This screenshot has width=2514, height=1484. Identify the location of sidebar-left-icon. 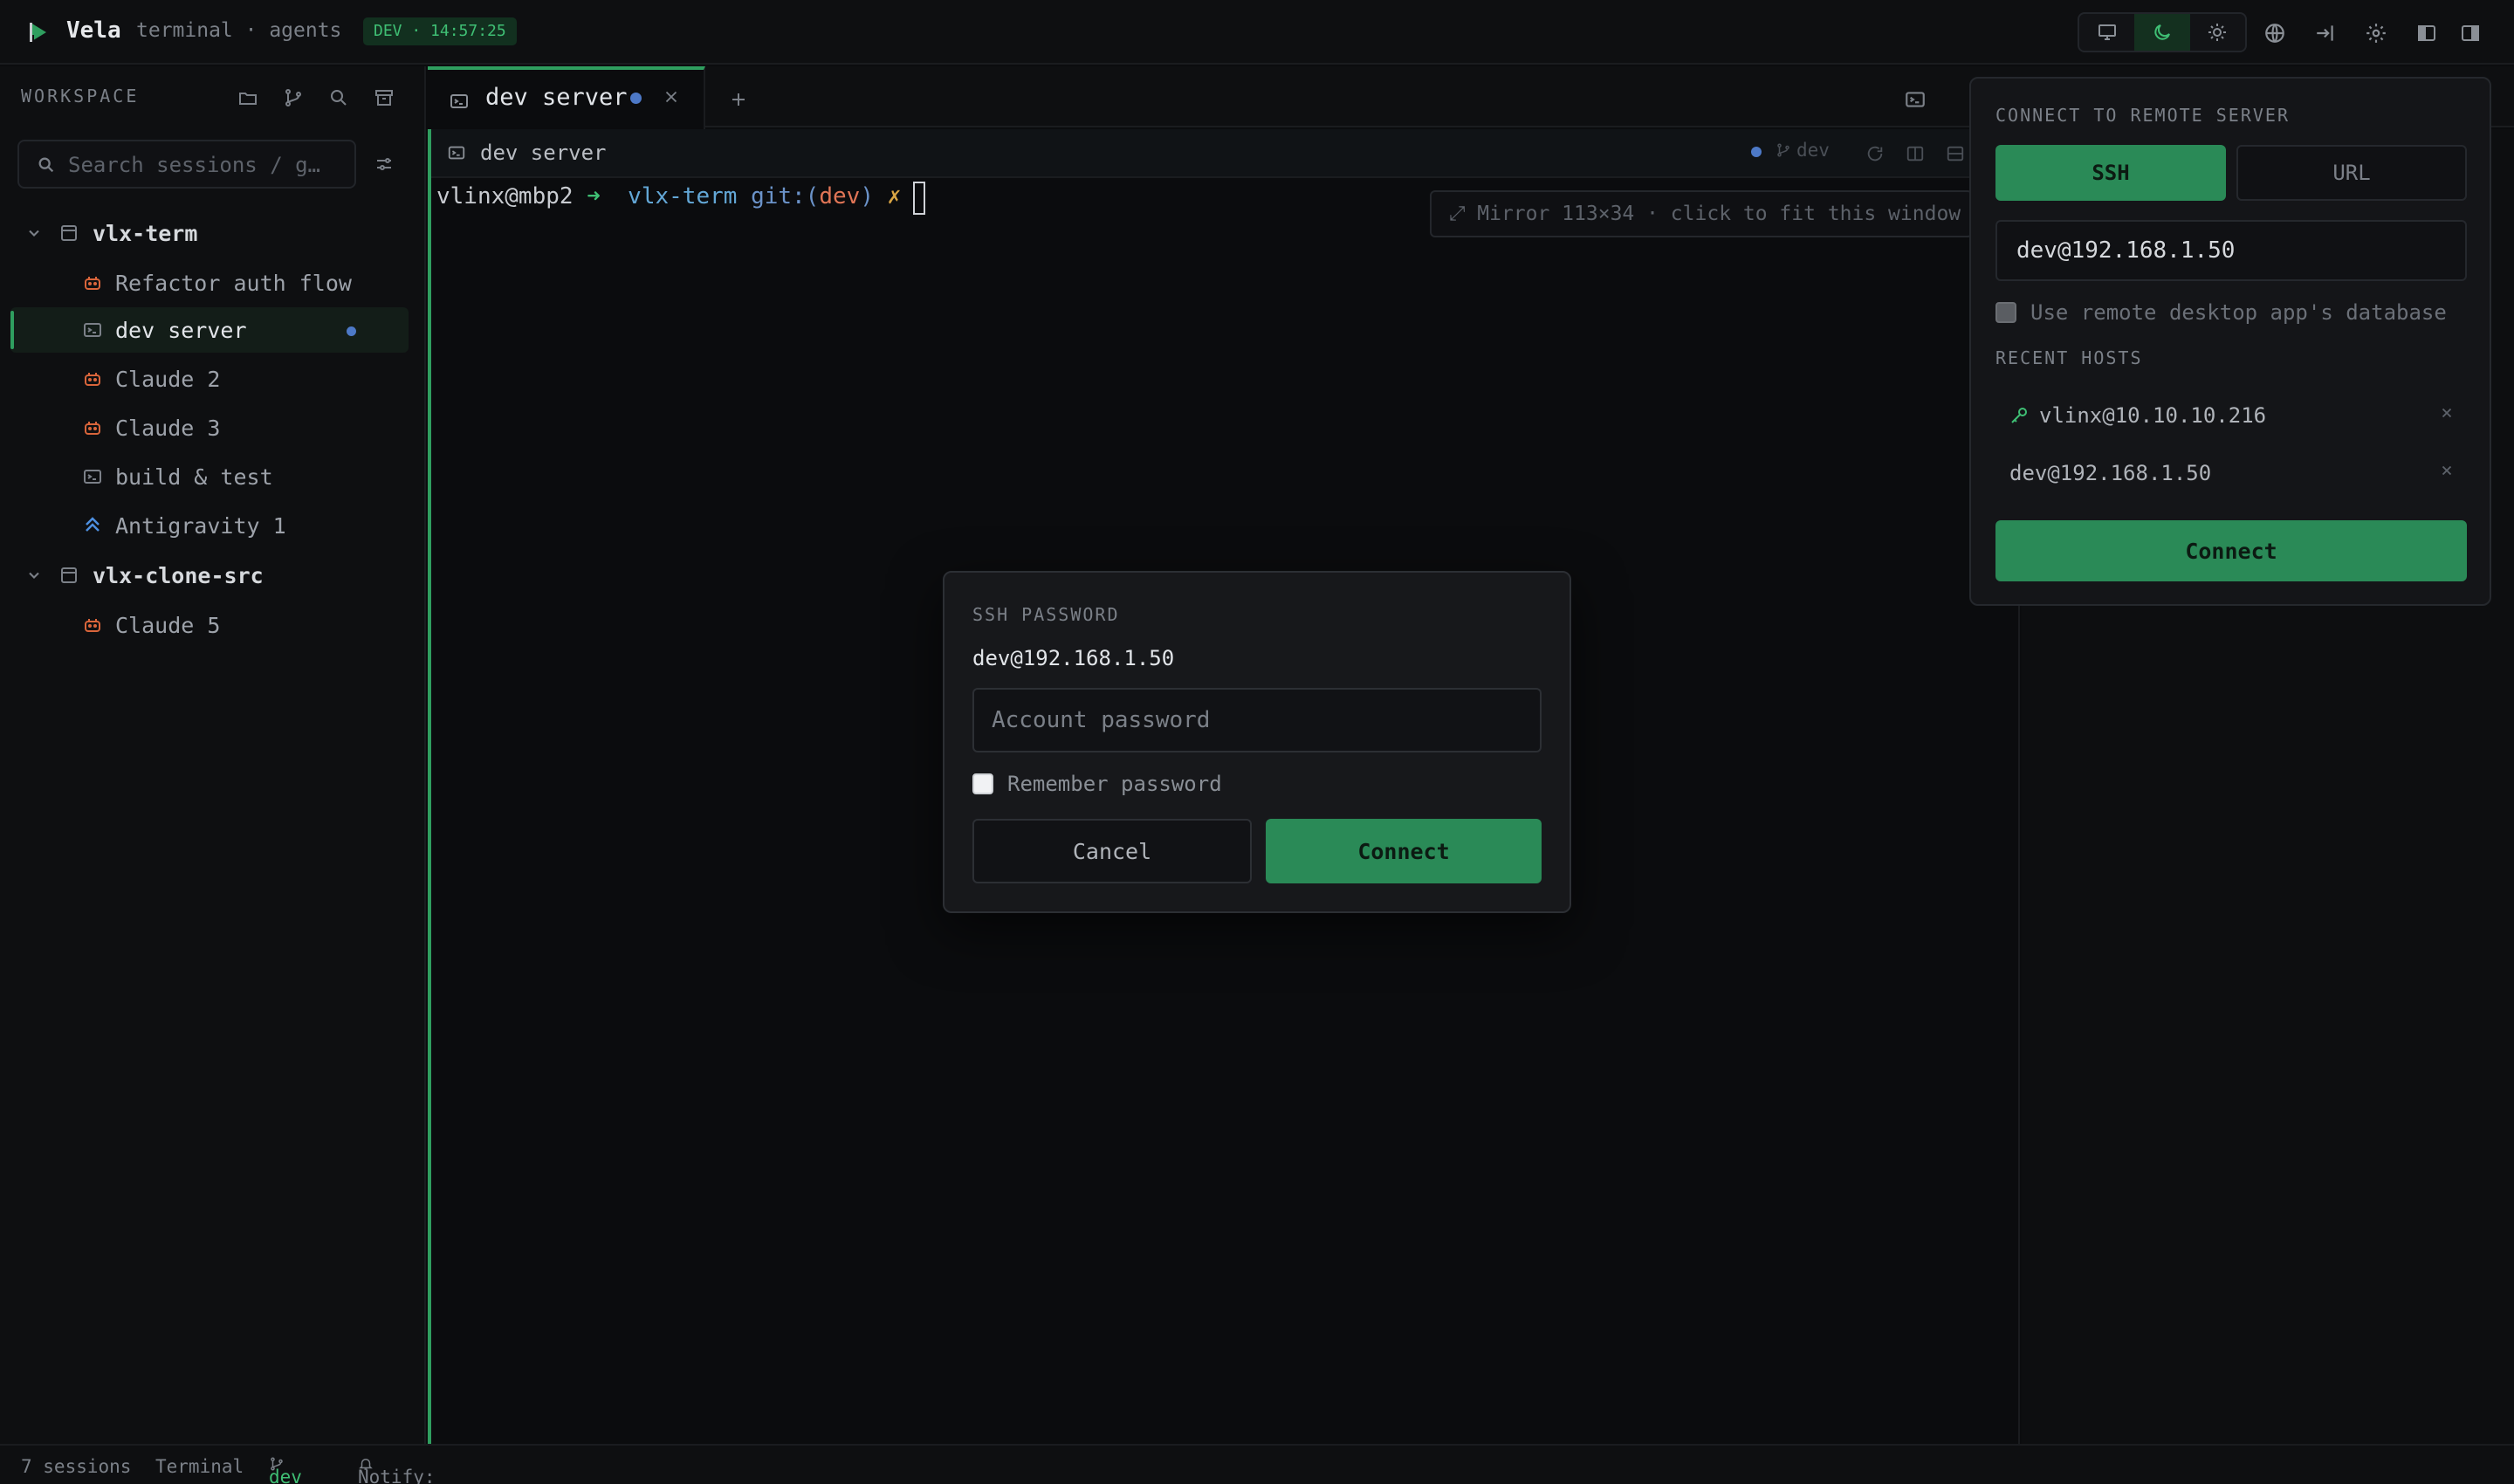
(2426, 33).